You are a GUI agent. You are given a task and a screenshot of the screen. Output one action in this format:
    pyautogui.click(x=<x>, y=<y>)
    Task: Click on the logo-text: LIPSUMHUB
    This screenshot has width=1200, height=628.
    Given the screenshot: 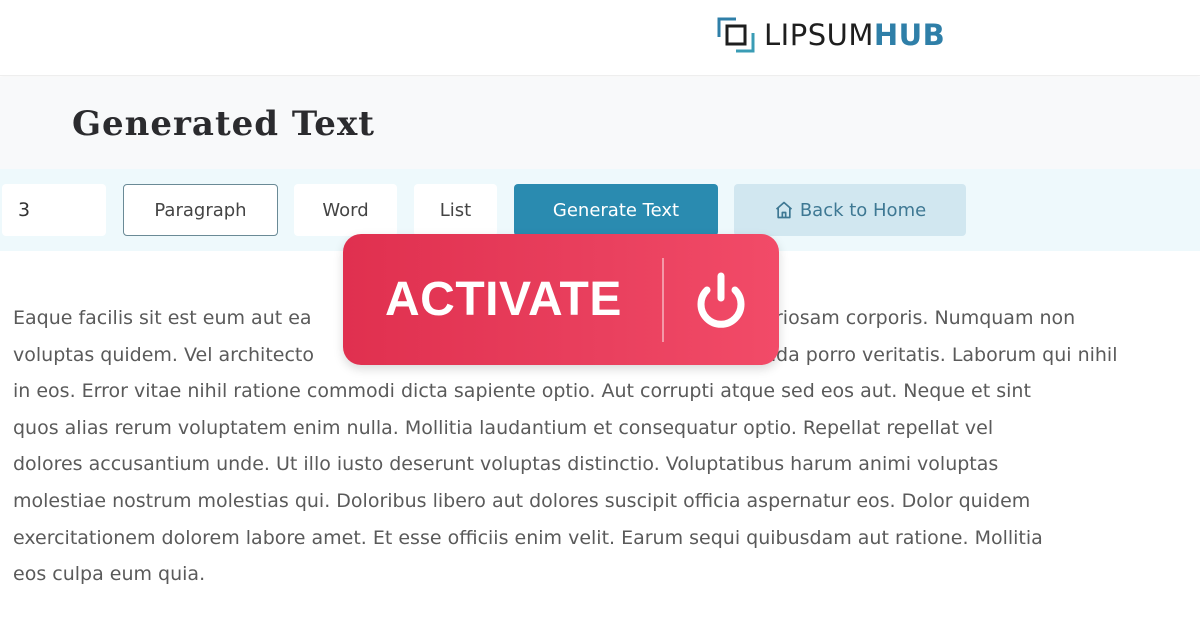 What is the action you would take?
    pyautogui.click(x=854, y=35)
    